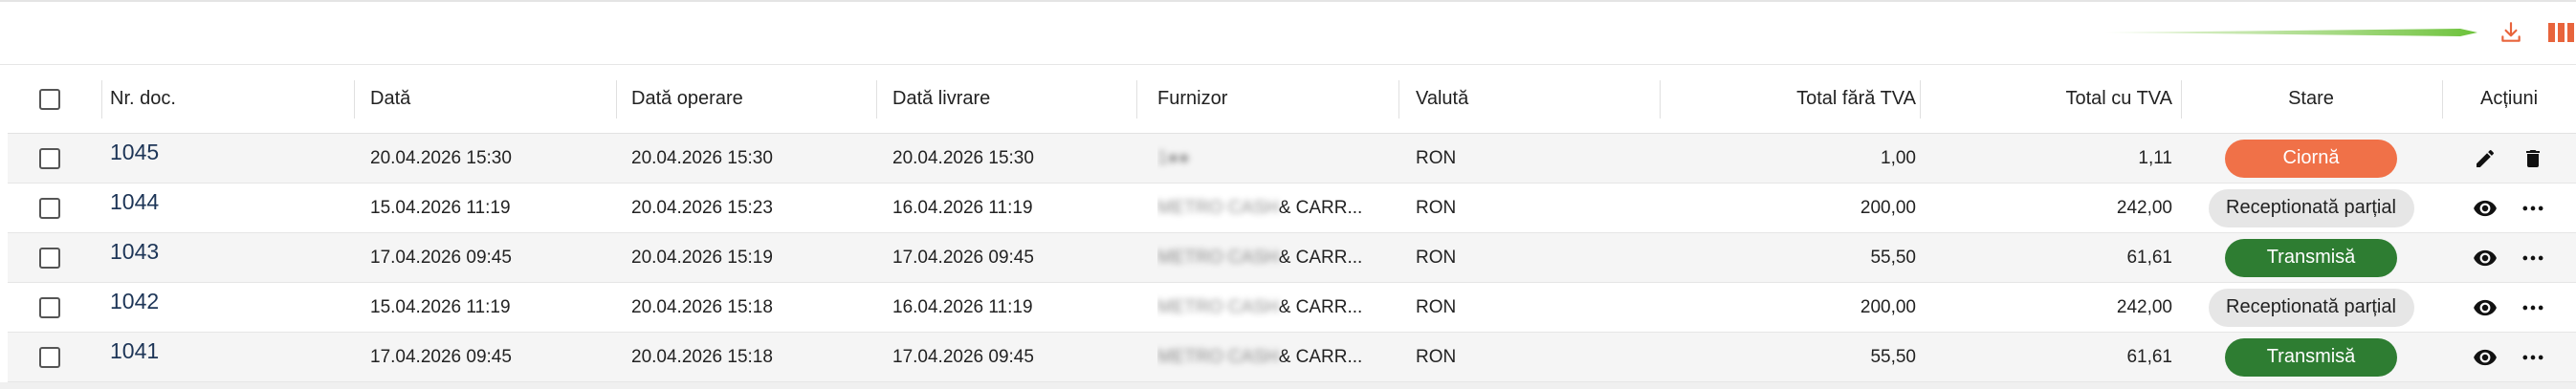 Image resolution: width=2576 pixels, height=389 pixels. What do you see at coordinates (702, 157) in the screenshot?
I see `cell-data-operare: 20.04.2026 15:30` at bounding box center [702, 157].